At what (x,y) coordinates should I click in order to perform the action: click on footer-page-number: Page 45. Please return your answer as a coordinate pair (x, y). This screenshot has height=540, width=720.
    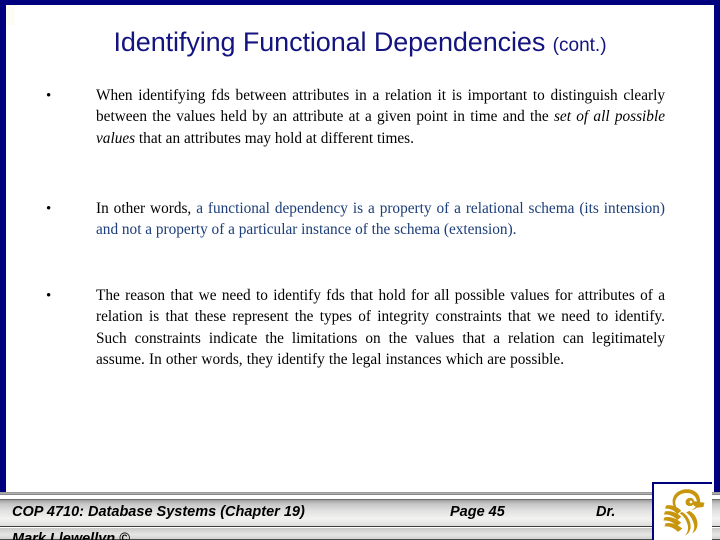
    Looking at the image, I should click on (477, 512).